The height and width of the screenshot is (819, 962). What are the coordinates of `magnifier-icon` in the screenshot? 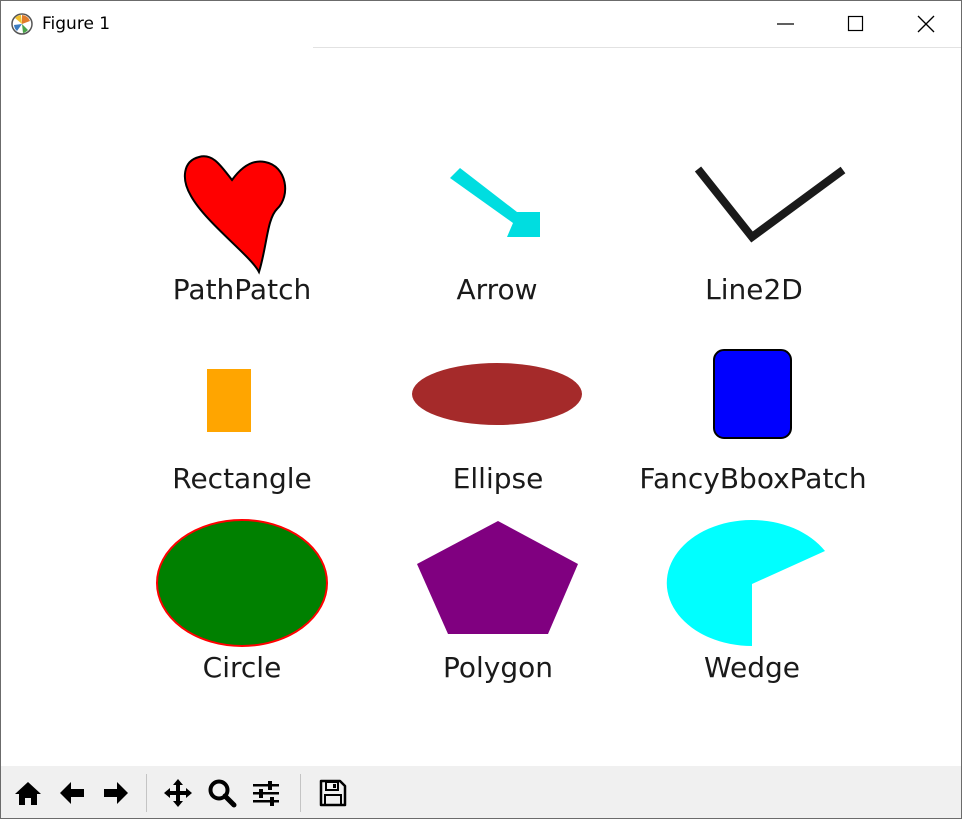 It's located at (222, 793).